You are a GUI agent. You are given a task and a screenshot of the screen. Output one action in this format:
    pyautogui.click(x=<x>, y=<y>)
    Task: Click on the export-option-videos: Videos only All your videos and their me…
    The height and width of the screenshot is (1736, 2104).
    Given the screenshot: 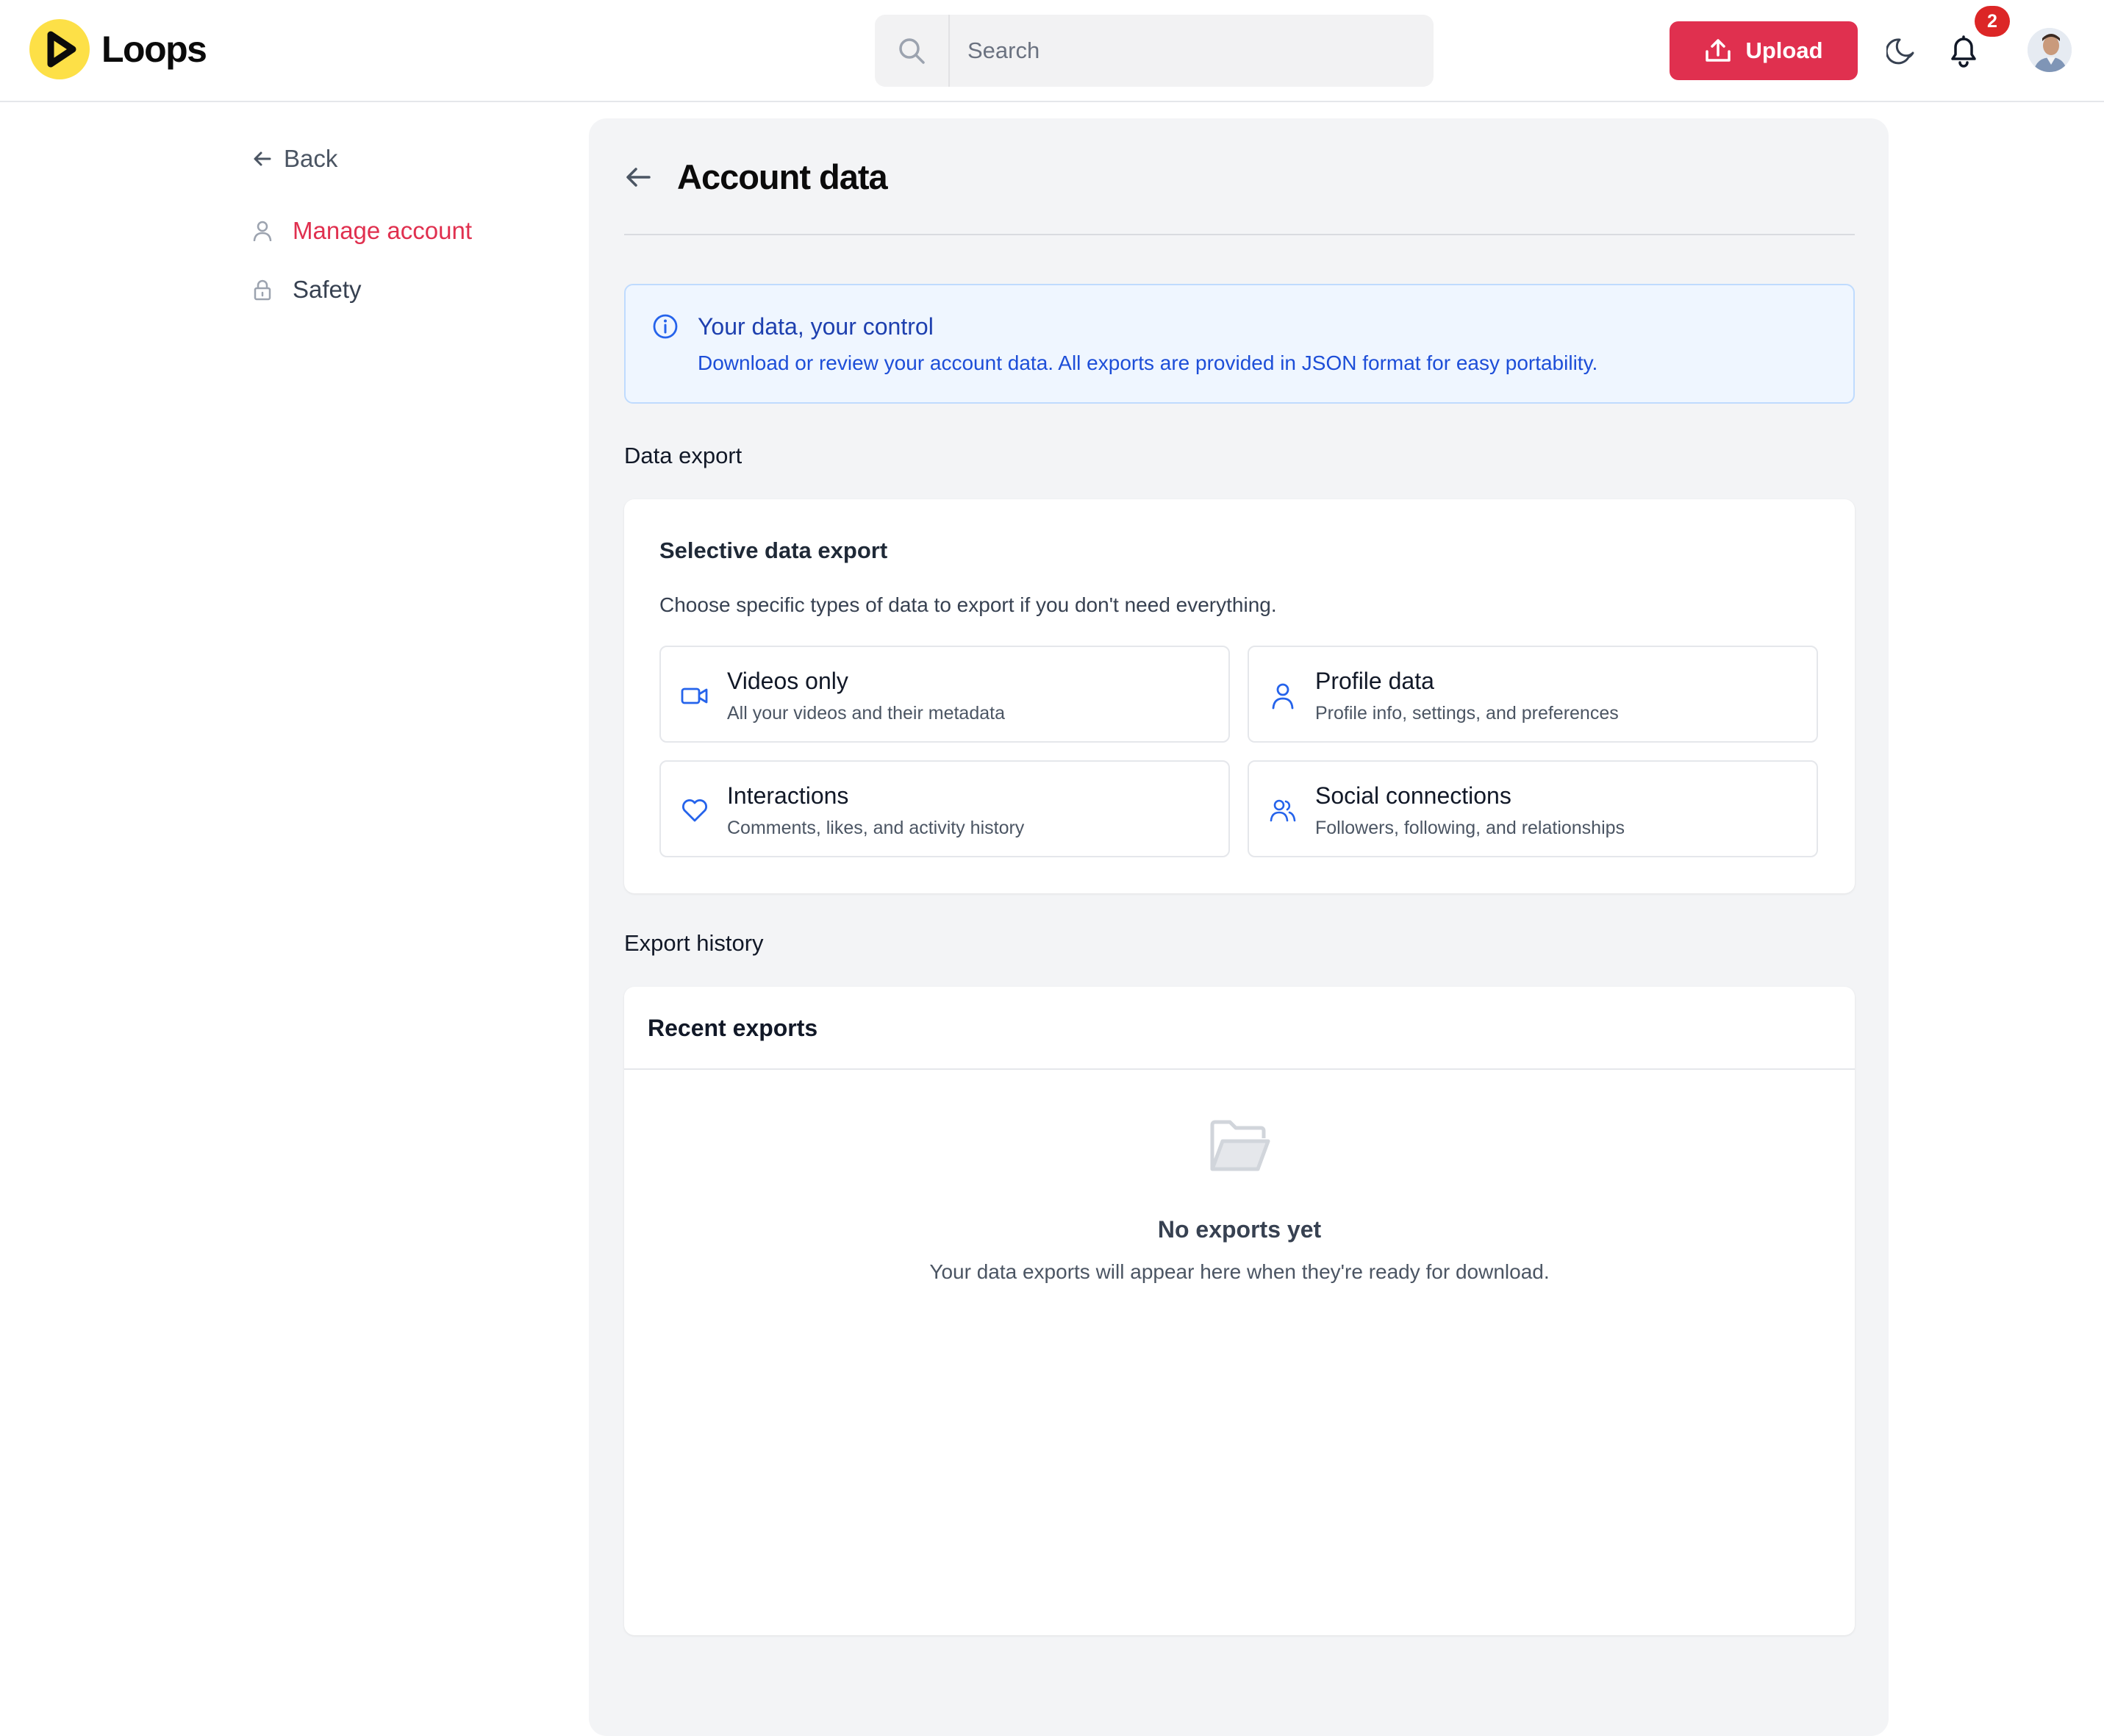 What is the action you would take?
    pyautogui.click(x=944, y=694)
    